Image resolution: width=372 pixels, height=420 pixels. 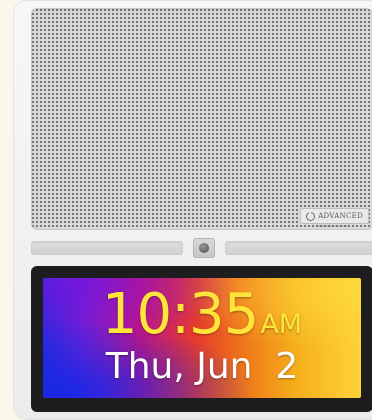 I want to click on brand-tagline: NETWORK DEVICES, so click(x=333, y=225).